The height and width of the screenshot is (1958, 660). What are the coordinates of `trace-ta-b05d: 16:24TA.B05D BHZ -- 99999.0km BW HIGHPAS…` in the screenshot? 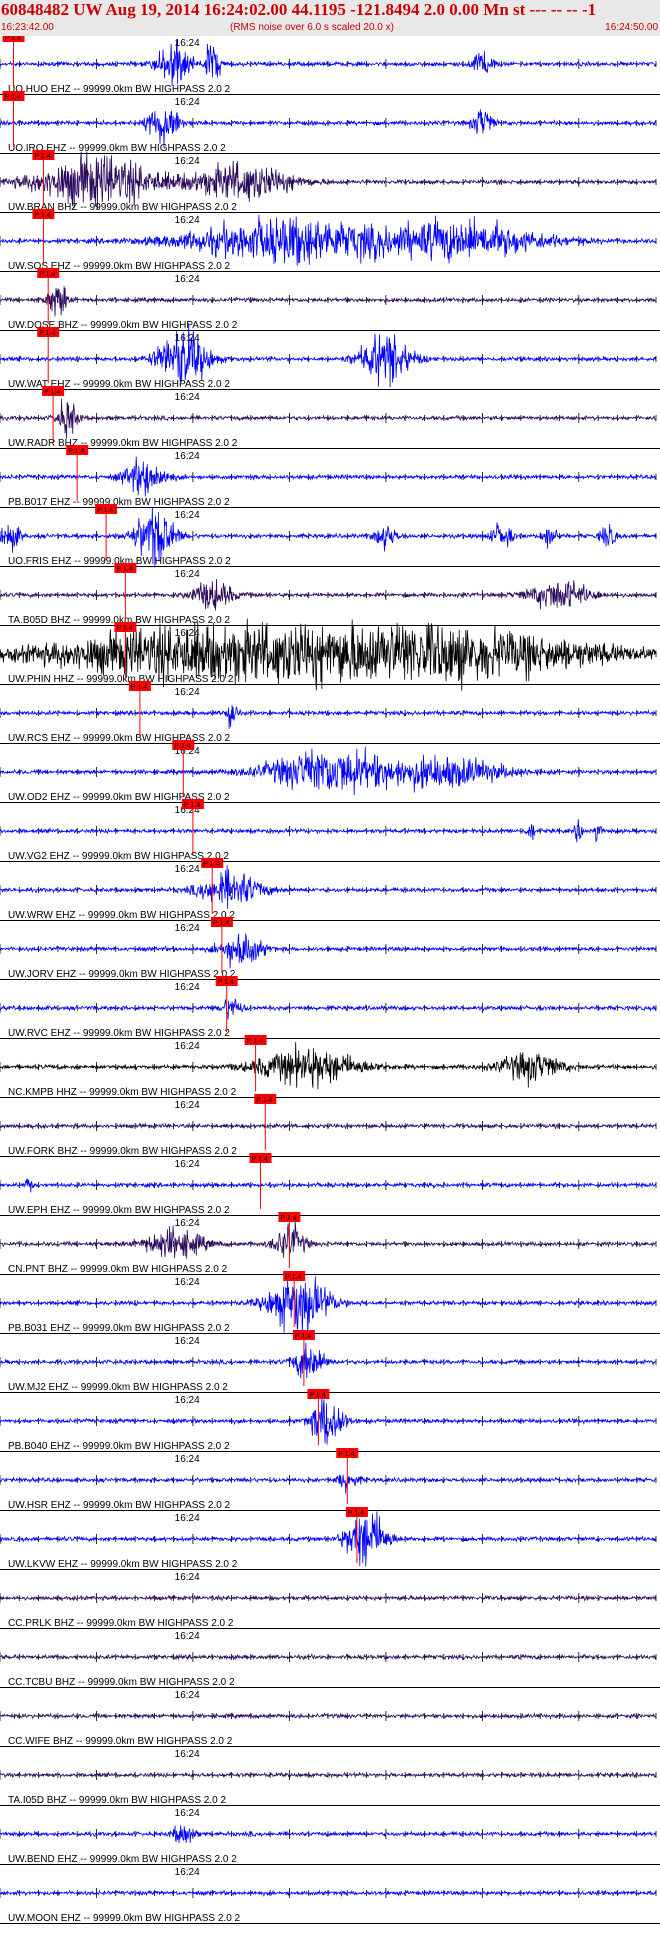 It's located at (330, 594).